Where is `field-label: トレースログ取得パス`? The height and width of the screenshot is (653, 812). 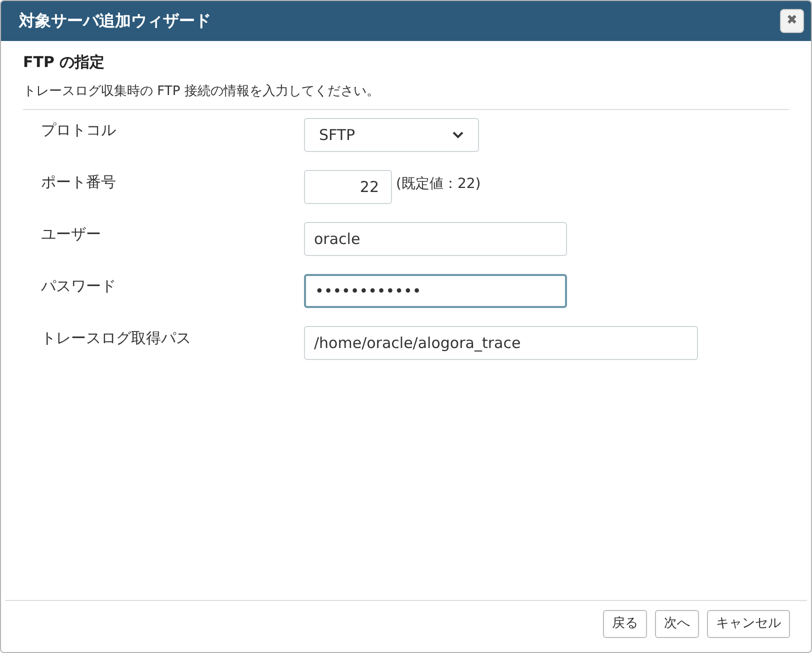
field-label: トレースログ取得パス is located at coordinates (116, 338).